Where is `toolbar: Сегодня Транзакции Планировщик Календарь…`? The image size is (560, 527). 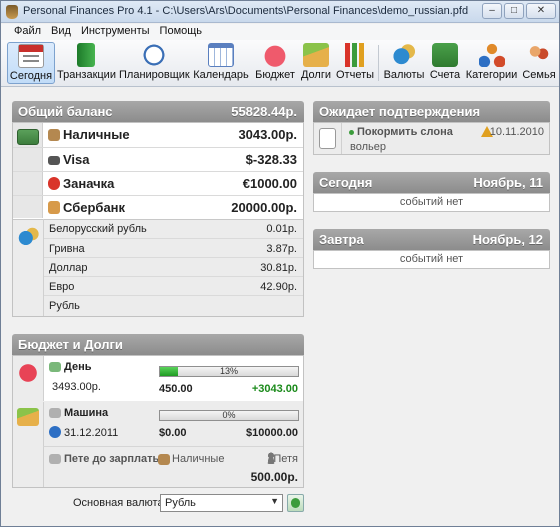 toolbar: Сегодня Транзакции Планировщик Календарь… is located at coordinates (280, 63).